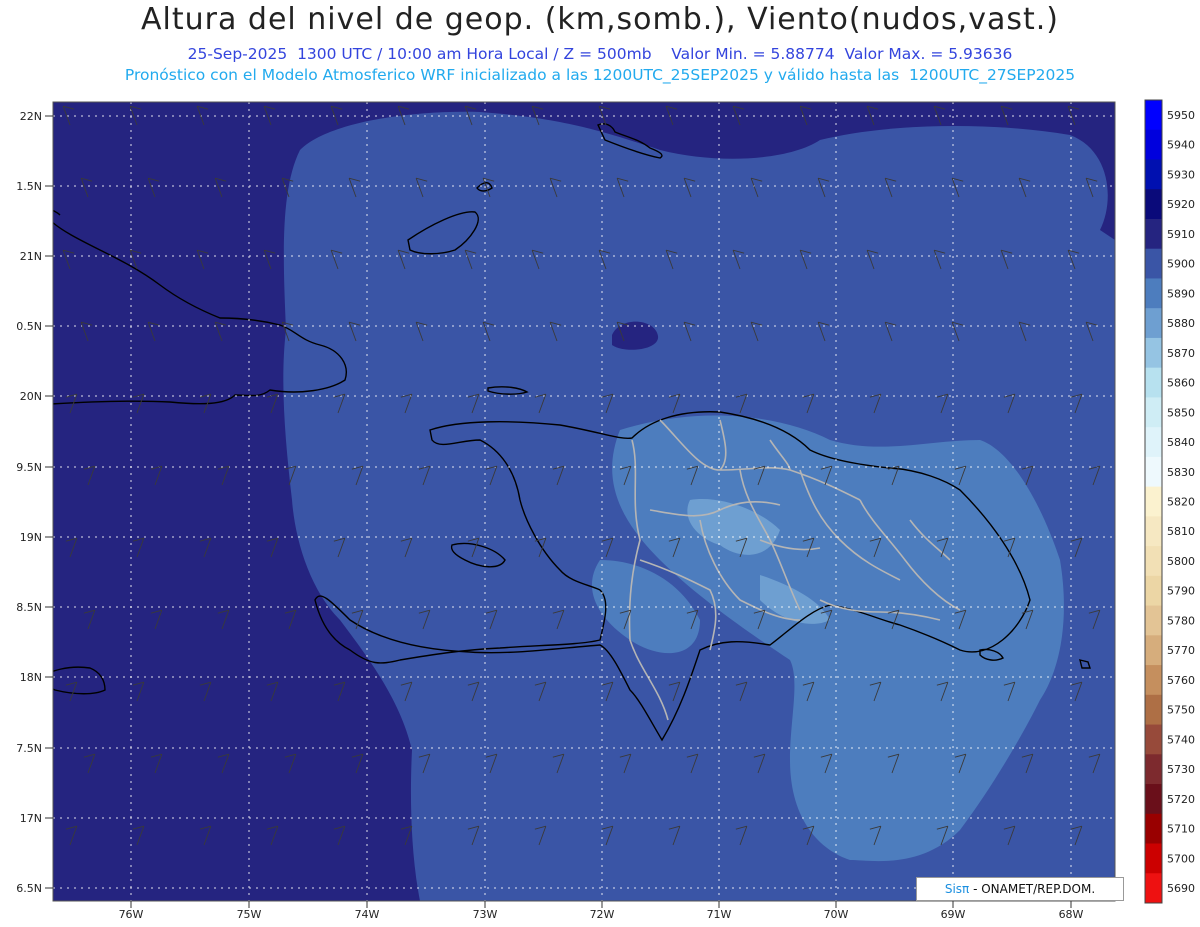 The width and height of the screenshot is (1200, 927). I want to click on lat-tick-label: 22N, so click(31, 116).